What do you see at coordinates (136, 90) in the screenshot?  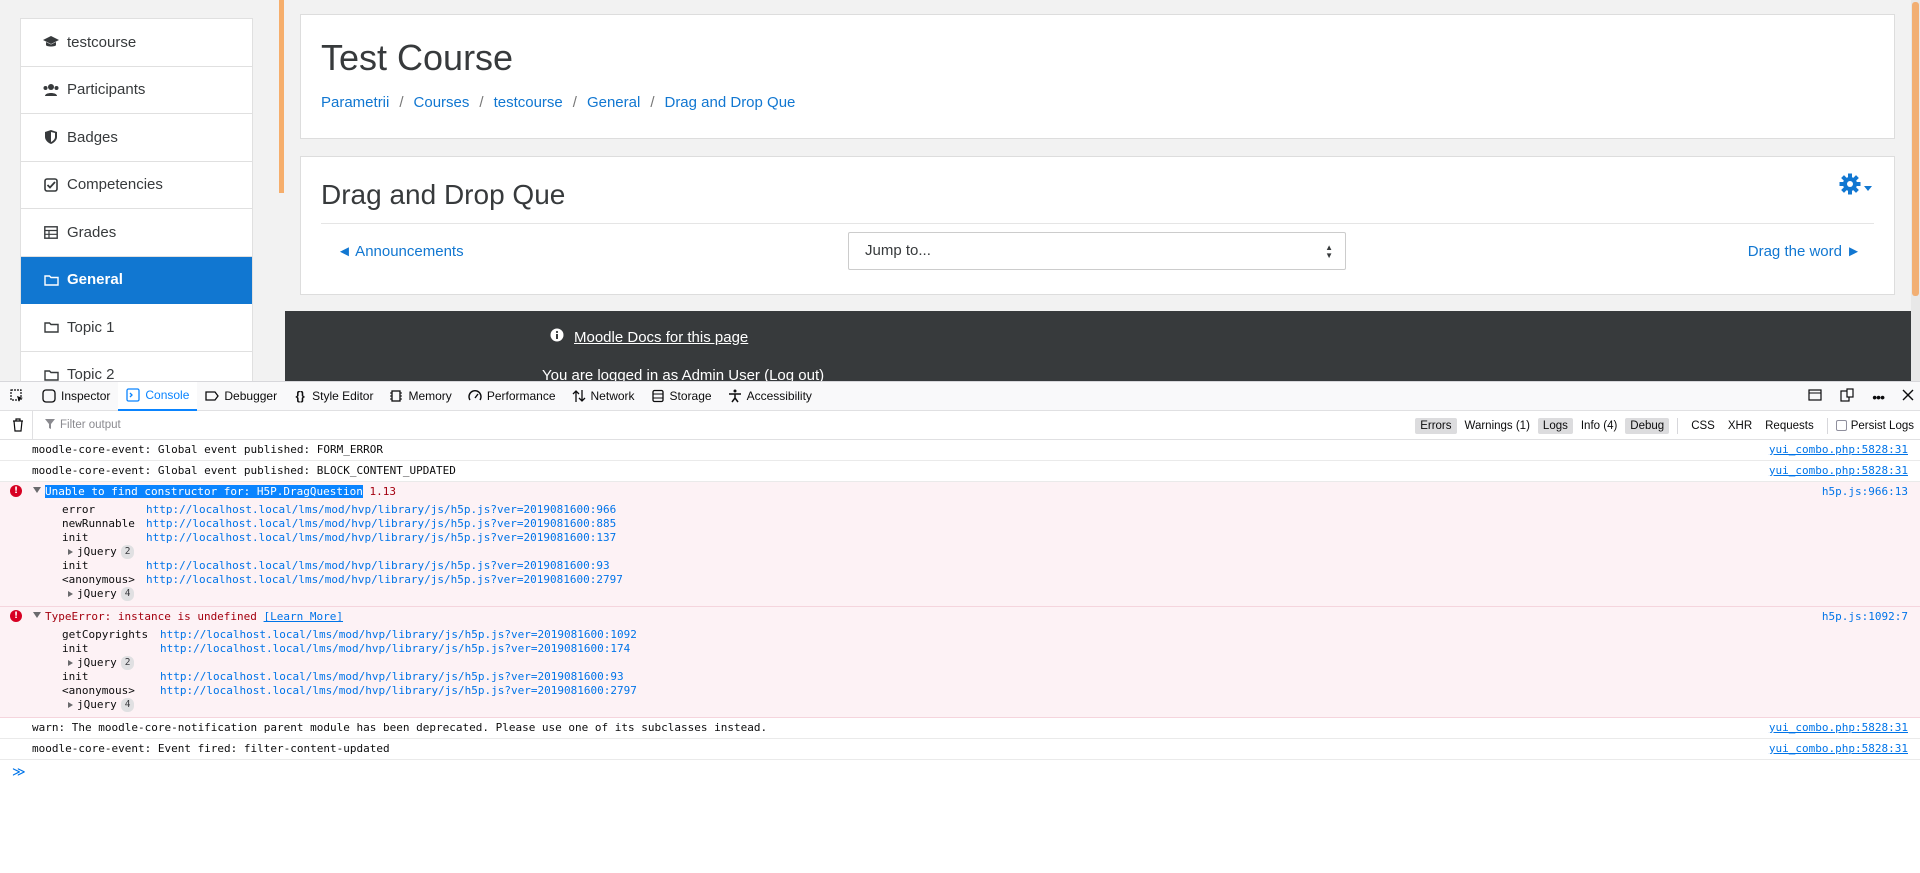 I see `sidebar-item-participants: Participants` at bounding box center [136, 90].